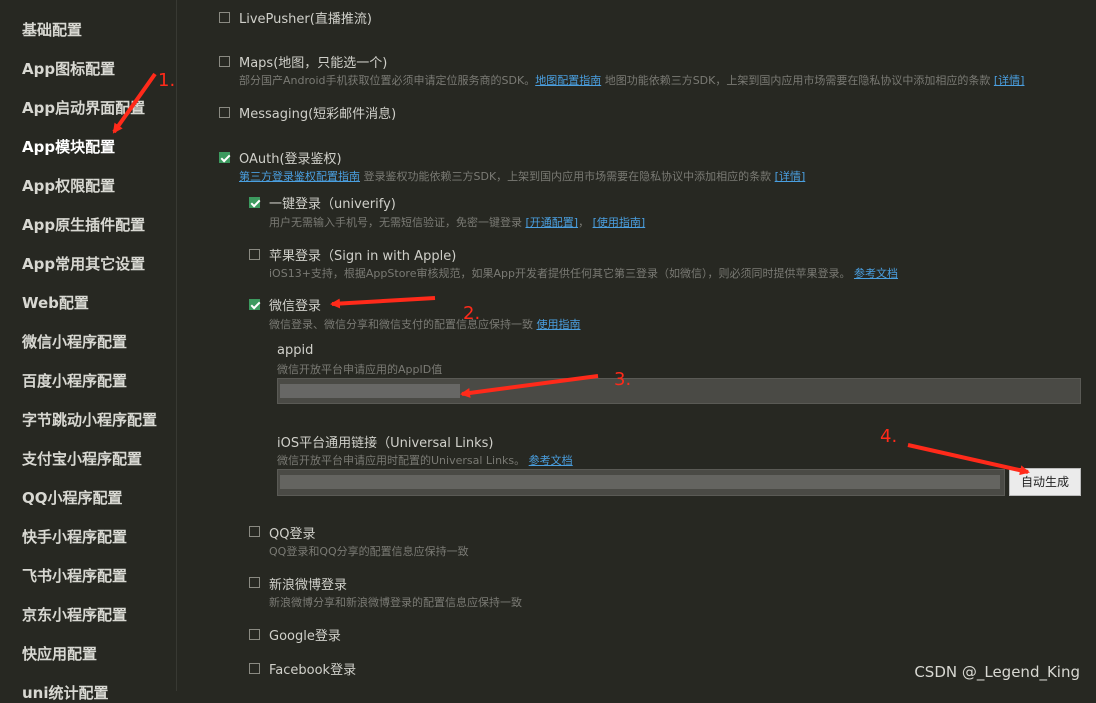  Describe the element at coordinates (224, 17) in the screenshot. I see `livepusher-checkbox` at that location.